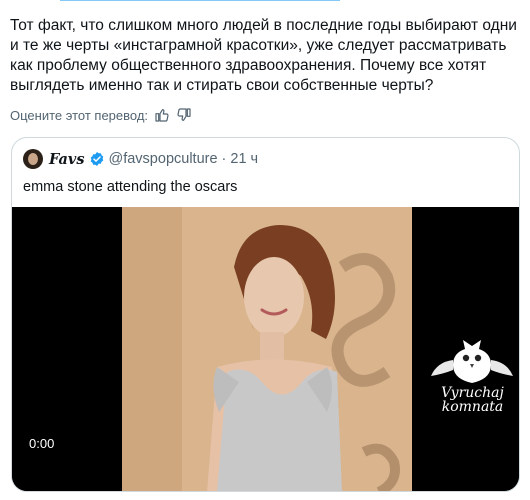 This screenshot has height=500, width=530. I want to click on quoted-post-header: Favs @favspopculture · 21 ч, so click(140, 159).